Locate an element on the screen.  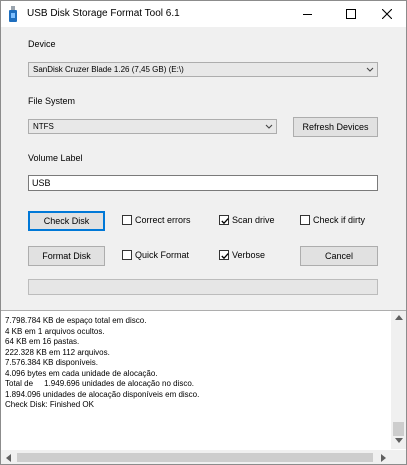
log-line: 222.328 KB em 112 arquivos. is located at coordinates (57, 352).